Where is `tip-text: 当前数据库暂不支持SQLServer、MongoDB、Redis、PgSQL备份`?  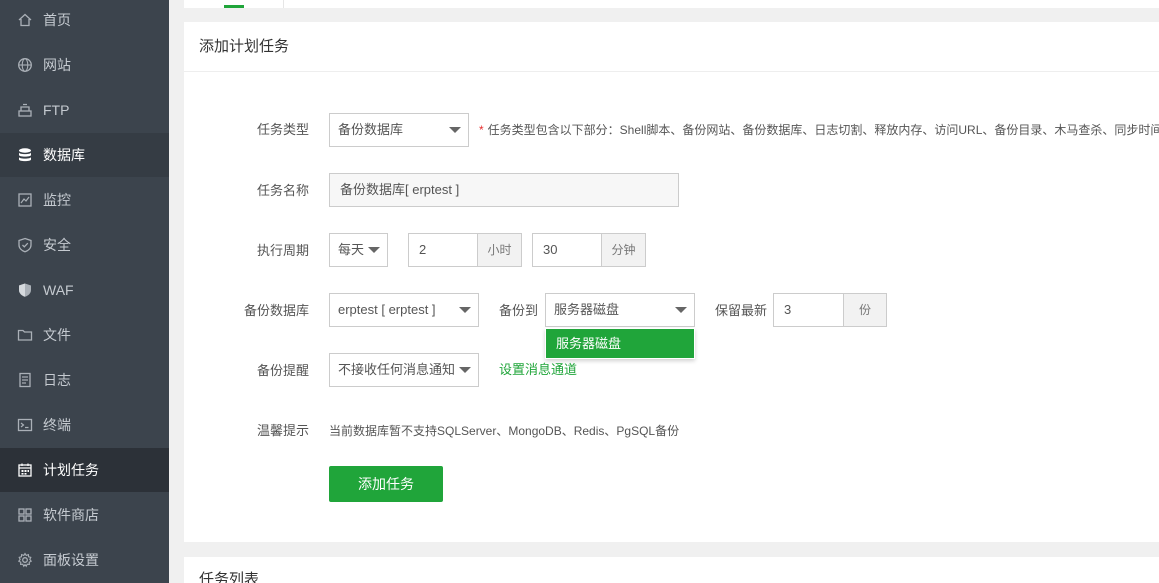 tip-text: 当前数据库暂不支持SQLServer、MongoDB、Redis、PgSQL备份 is located at coordinates (504, 431).